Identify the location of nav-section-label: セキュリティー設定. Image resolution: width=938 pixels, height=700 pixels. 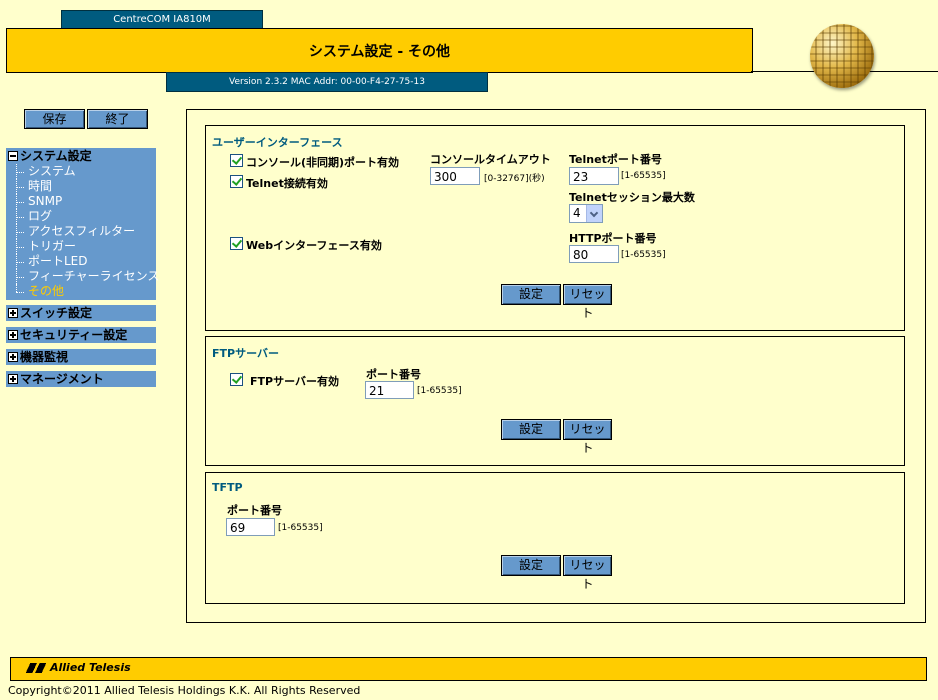
(74, 335).